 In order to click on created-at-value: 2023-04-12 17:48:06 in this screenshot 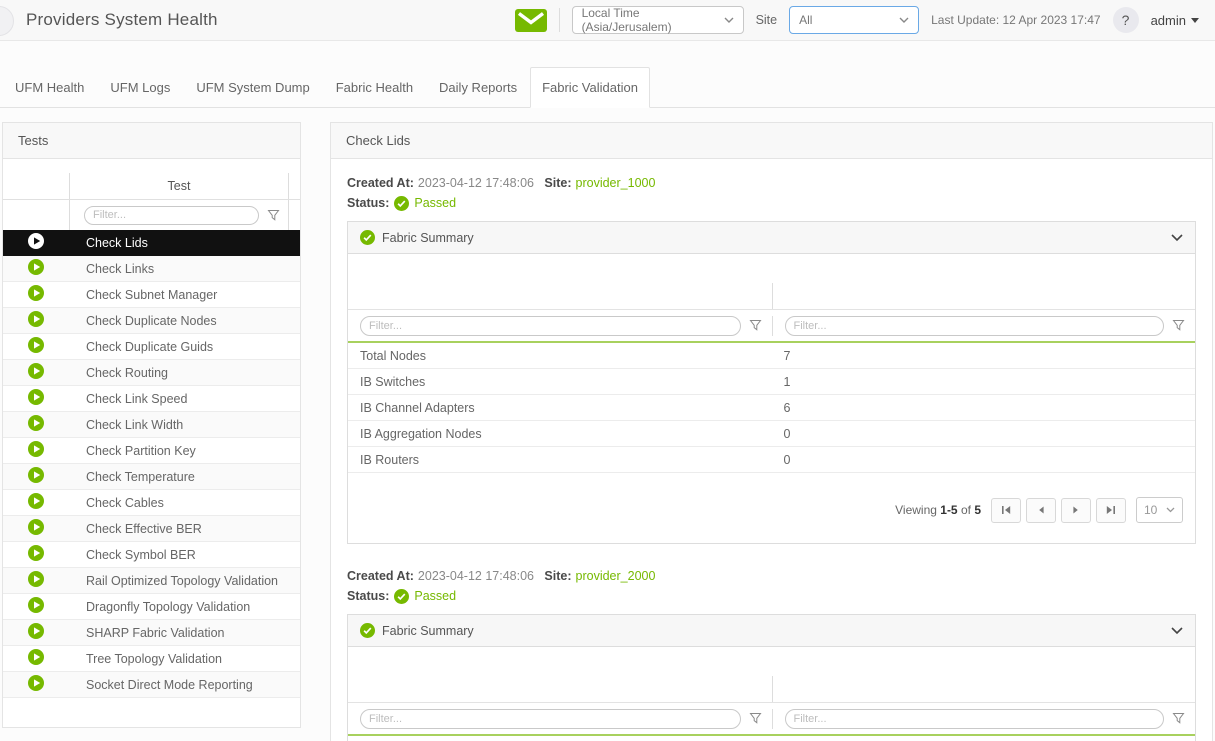, I will do `click(475, 576)`.